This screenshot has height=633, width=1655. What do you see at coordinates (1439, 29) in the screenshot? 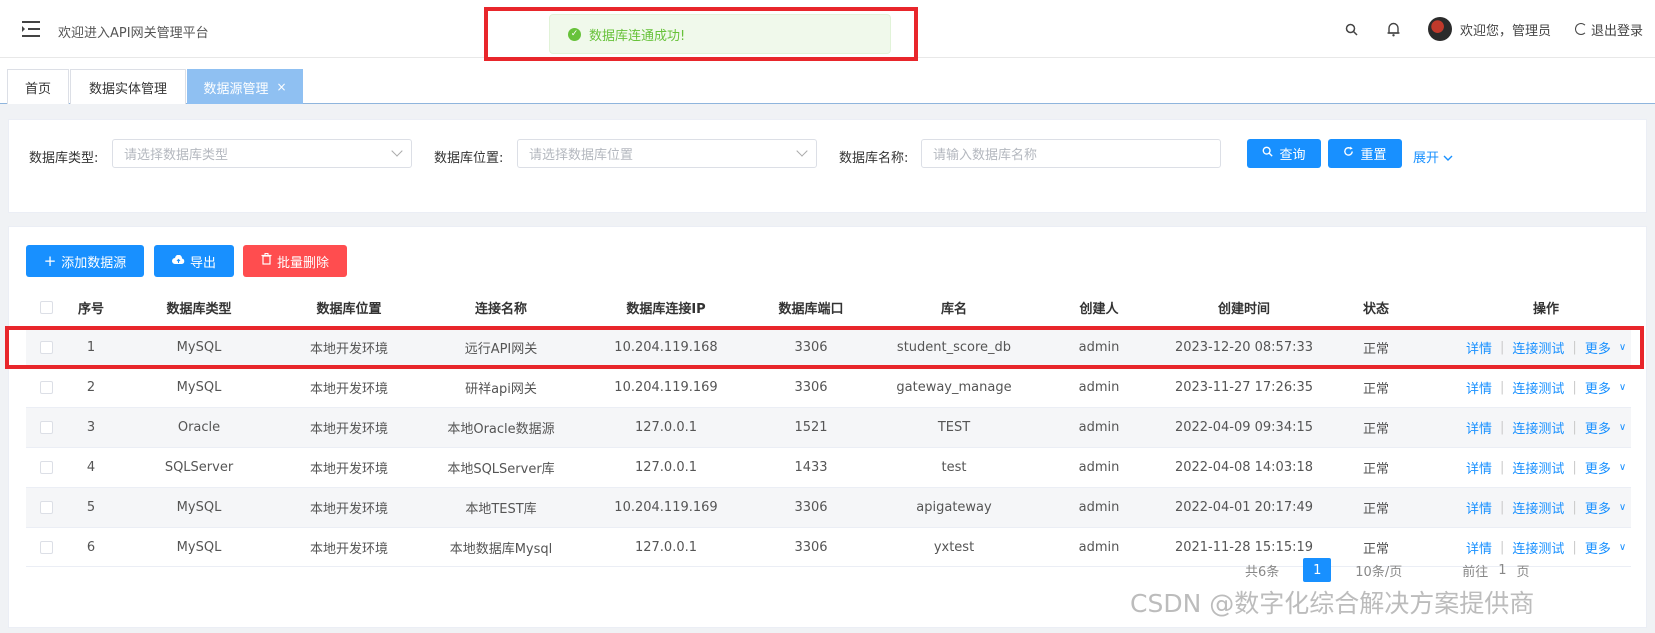
I see `avatar` at bounding box center [1439, 29].